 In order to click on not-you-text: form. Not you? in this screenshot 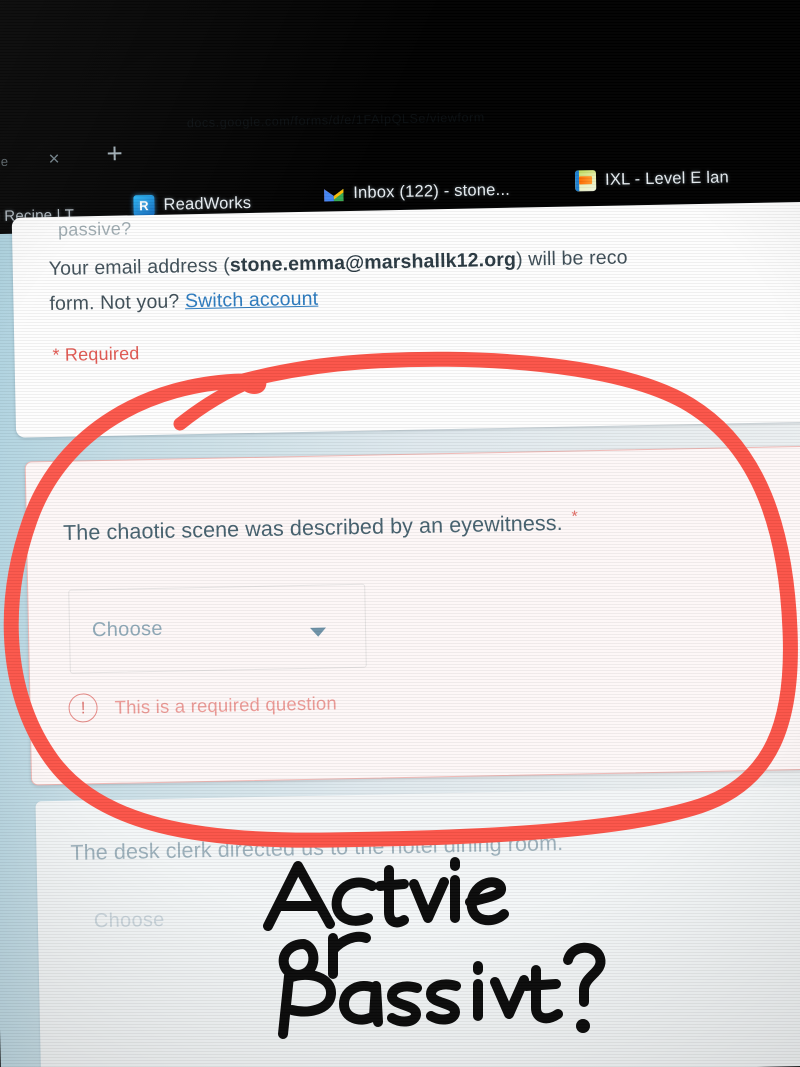, I will do `click(117, 303)`.